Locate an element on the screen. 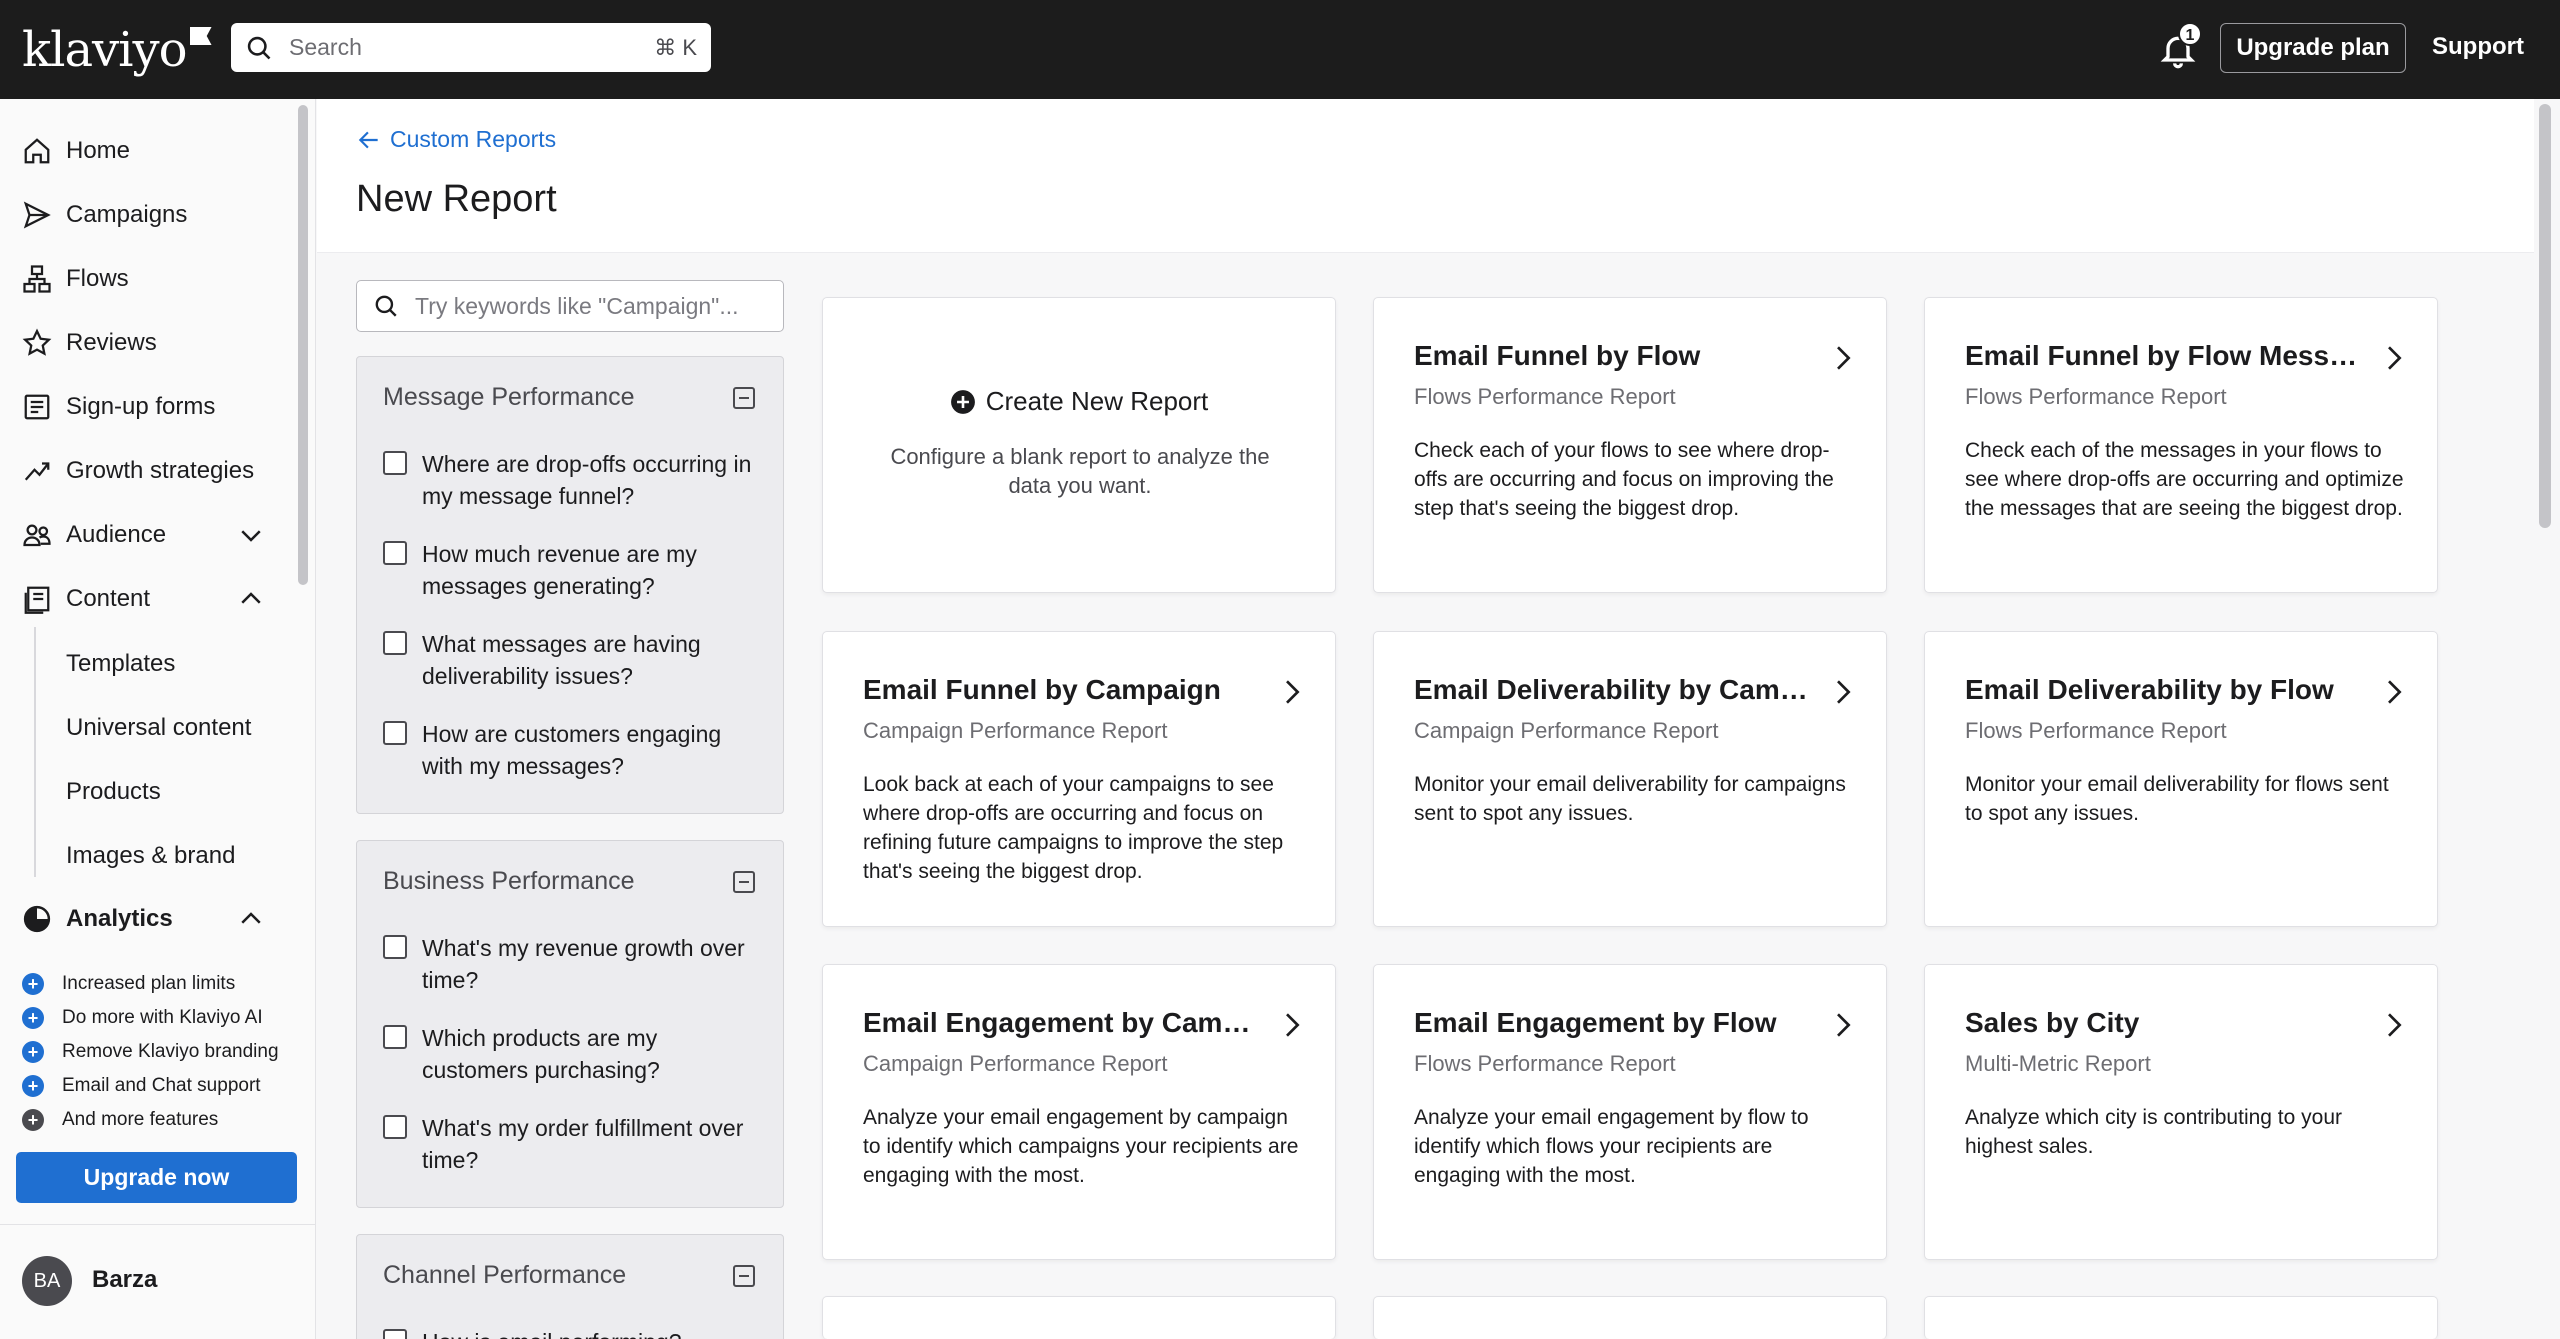 The image size is (2560, 1339). report-search-field is located at coordinates (570, 306).